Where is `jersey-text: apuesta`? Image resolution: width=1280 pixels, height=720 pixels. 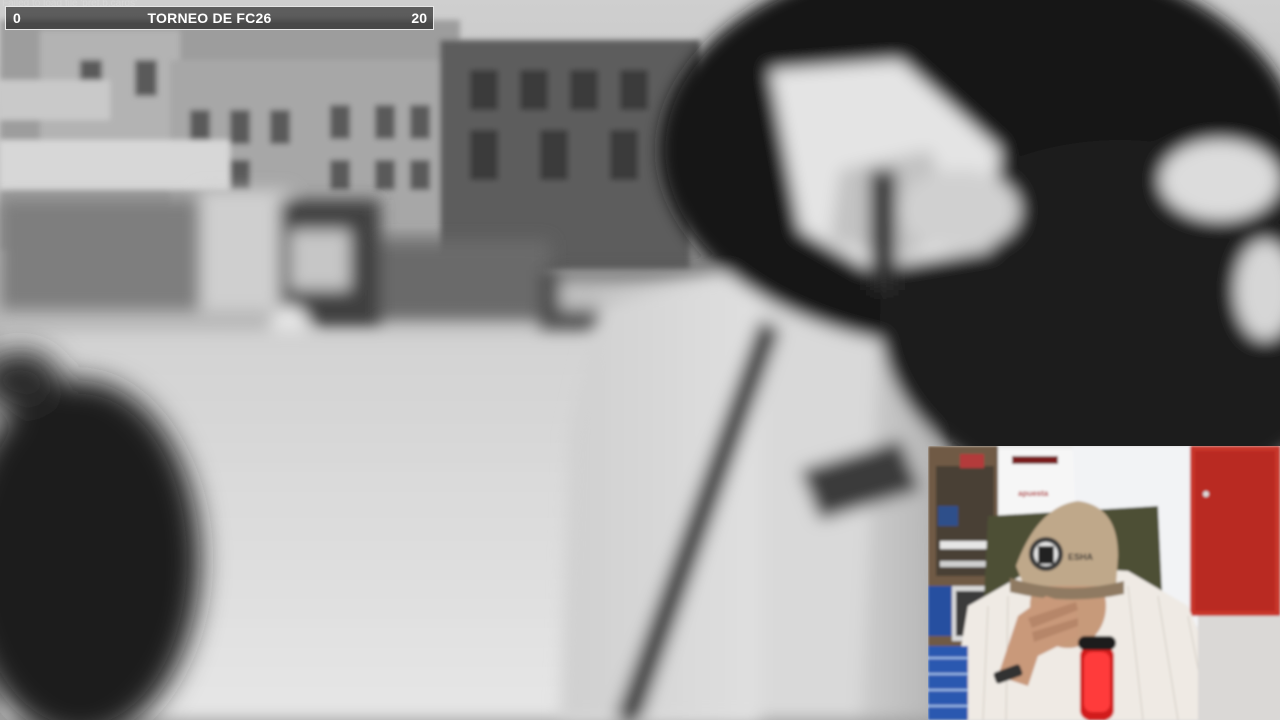 jersey-text: apuesta is located at coordinates (1033, 493).